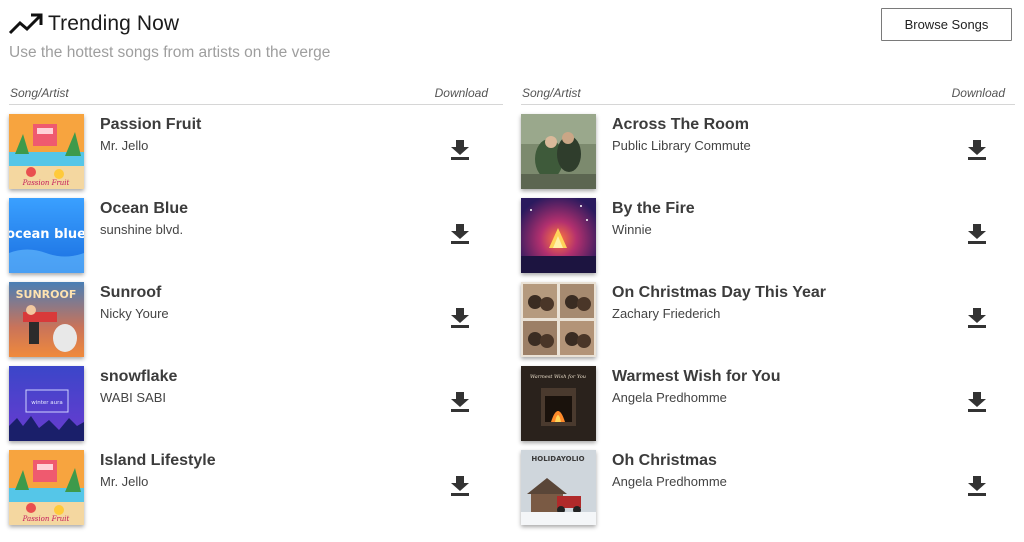 This screenshot has height=542, width=1024. I want to click on cover-text: winter aura, so click(47, 403).